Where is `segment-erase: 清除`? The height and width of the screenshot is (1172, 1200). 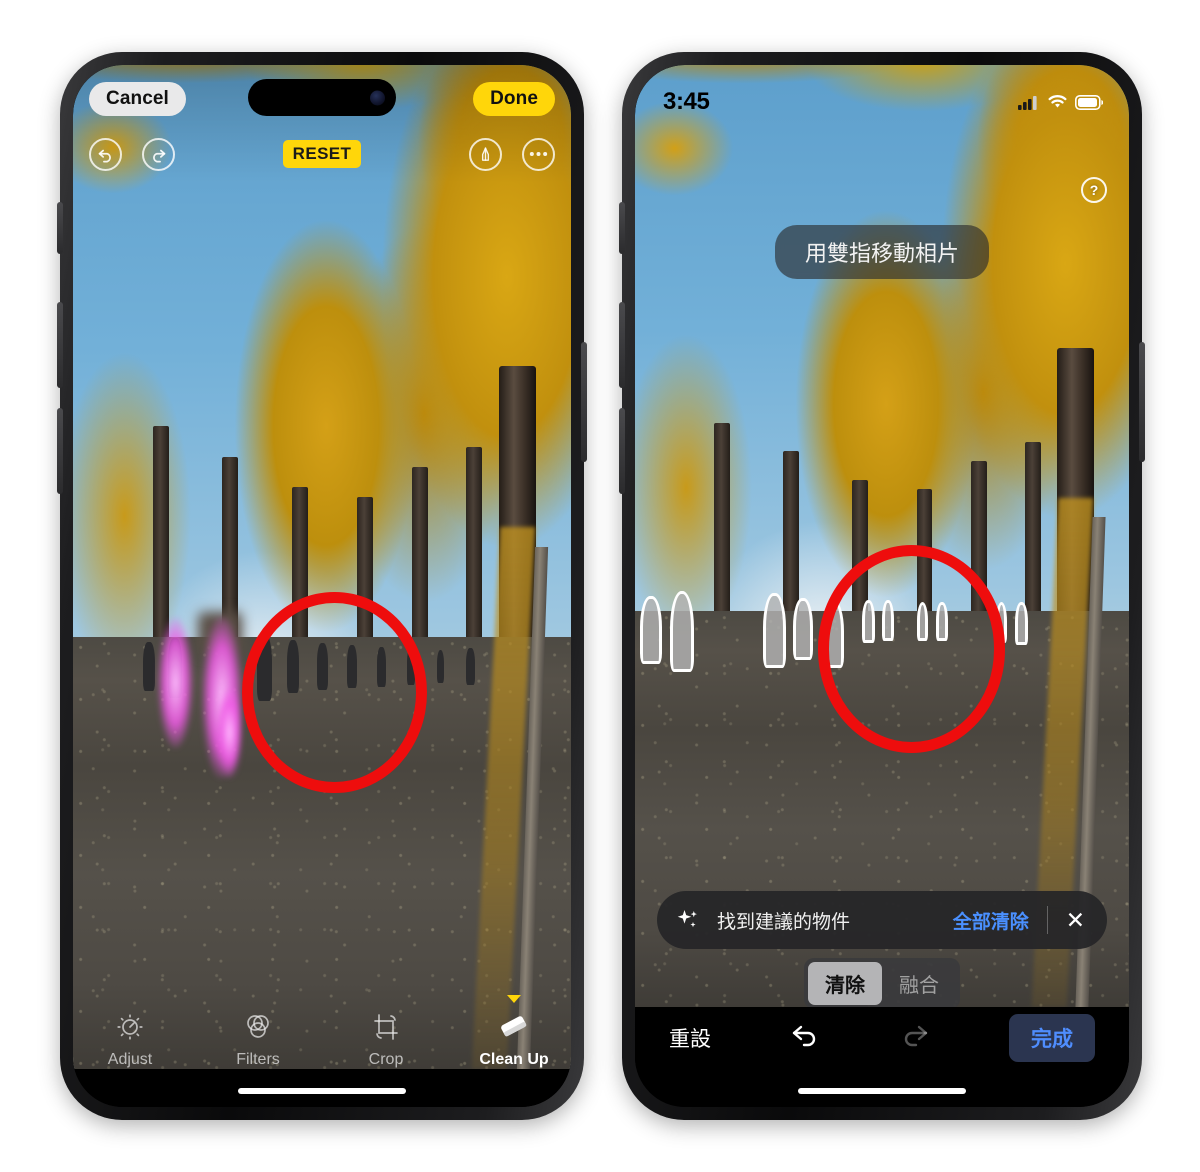 segment-erase: 清除 is located at coordinates (845, 983).